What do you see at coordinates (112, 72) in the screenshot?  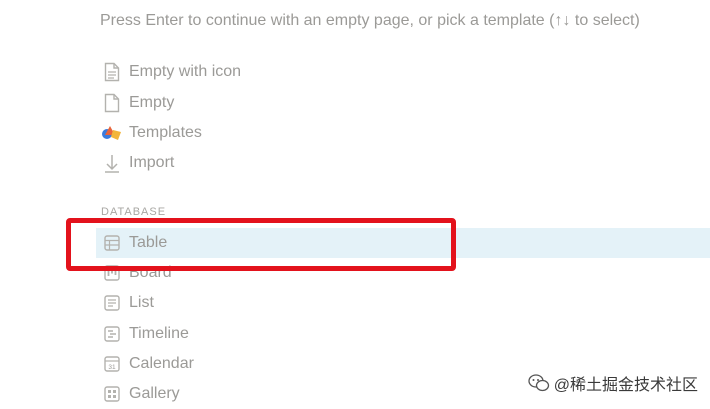 I see `document-lines-icon` at bounding box center [112, 72].